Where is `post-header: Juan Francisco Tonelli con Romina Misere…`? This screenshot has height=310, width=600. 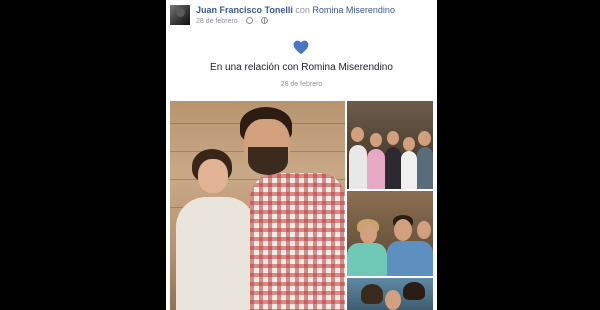
post-header: Juan Francisco Tonelli con Romina Misere… is located at coordinates (301, 15).